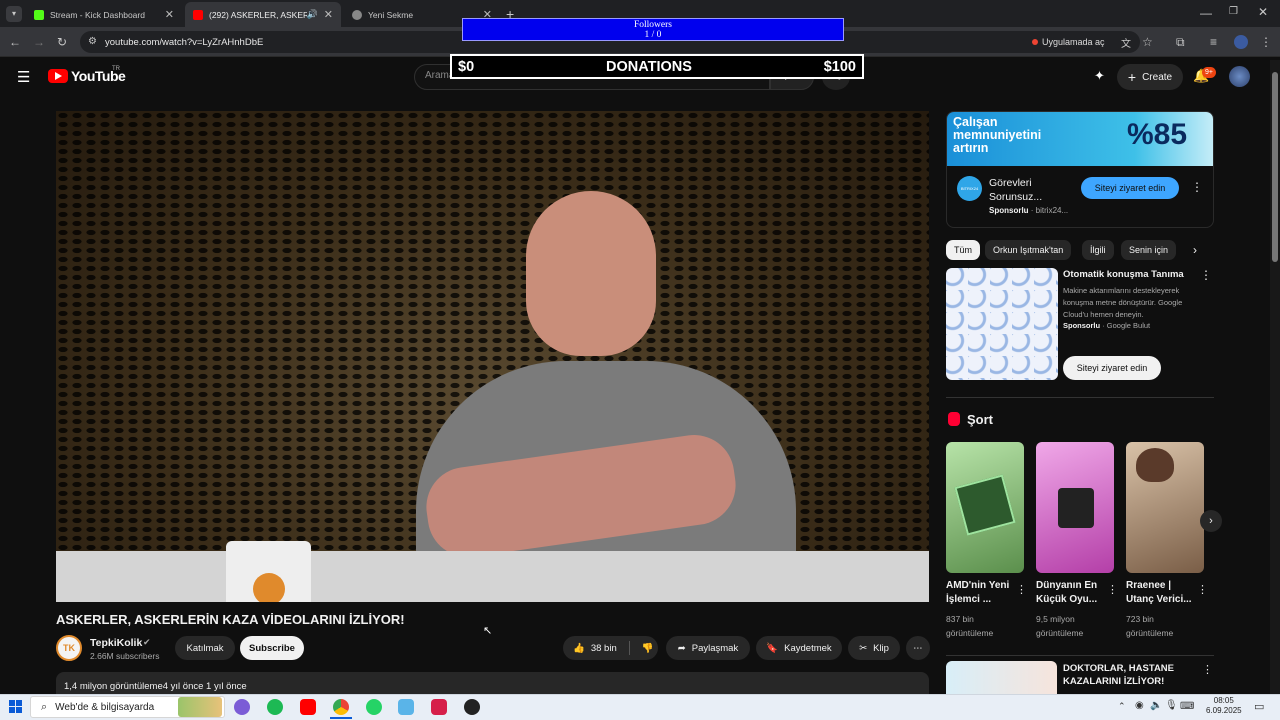 Image resolution: width=1280 pixels, height=720 pixels. I want to click on messenger-app-icon, so click(242, 707).